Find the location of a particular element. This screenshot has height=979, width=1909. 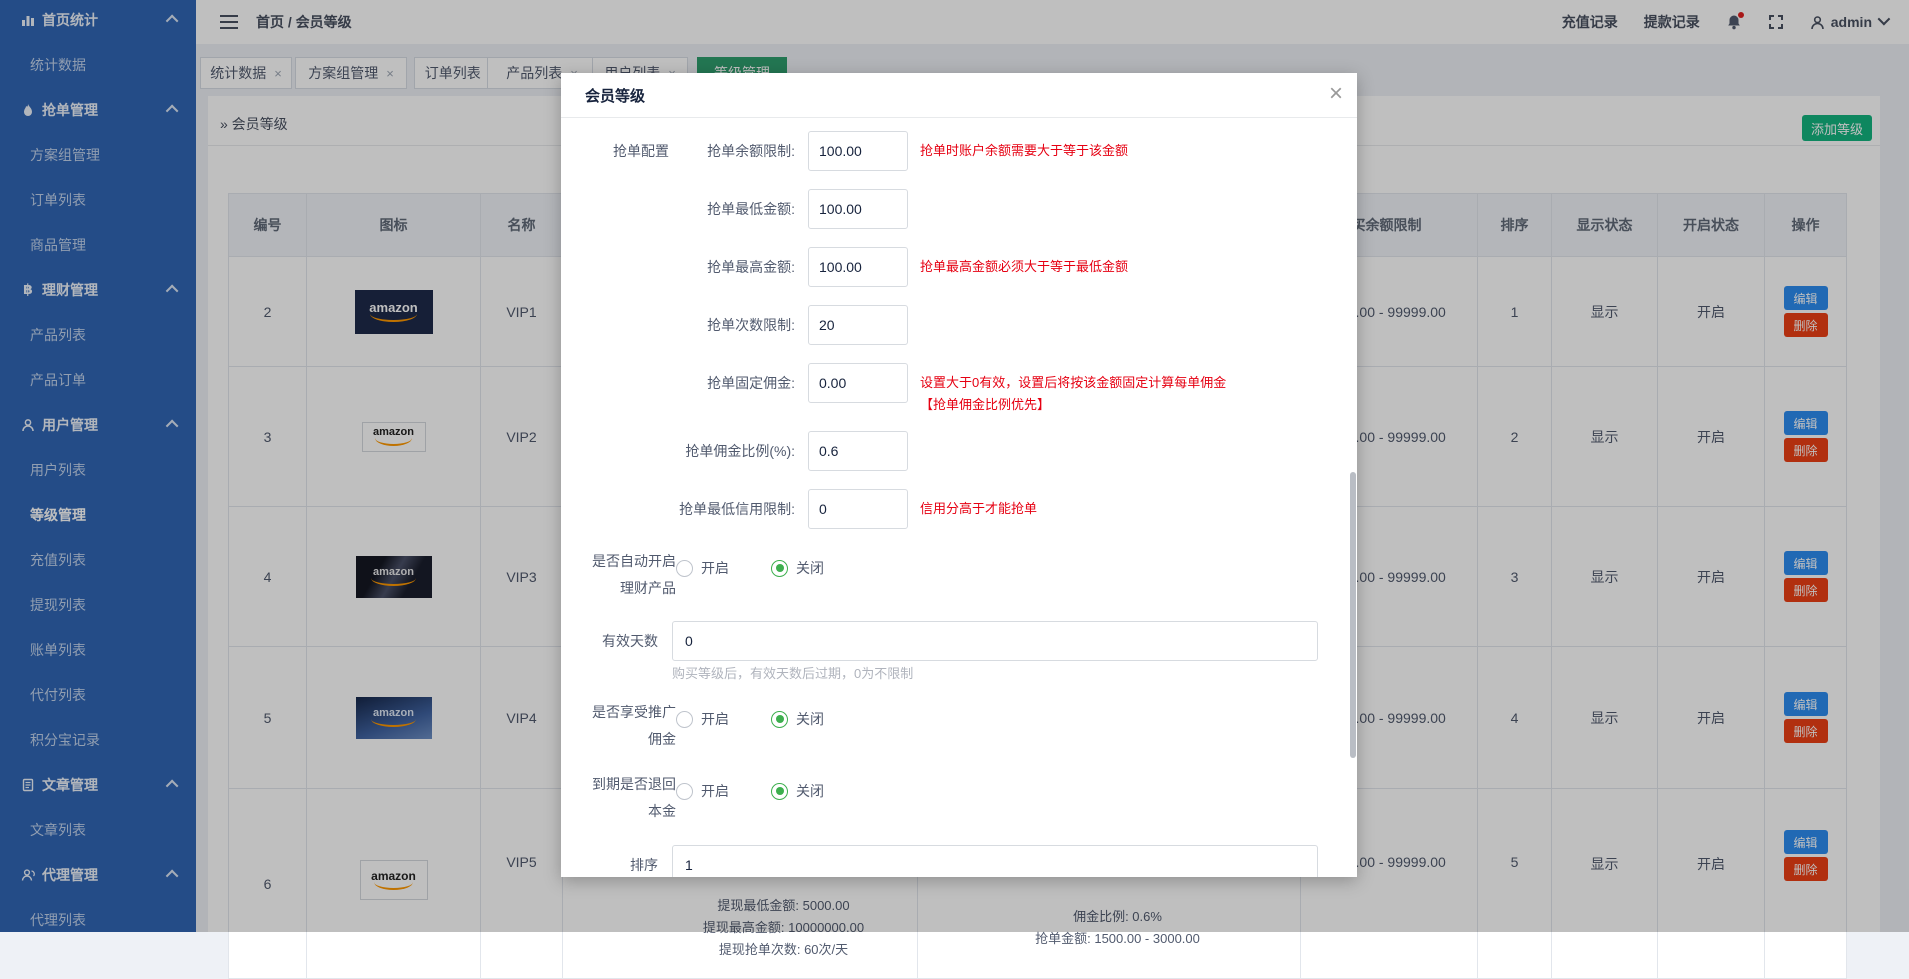

field-sort: 排序 is located at coordinates (959, 861).